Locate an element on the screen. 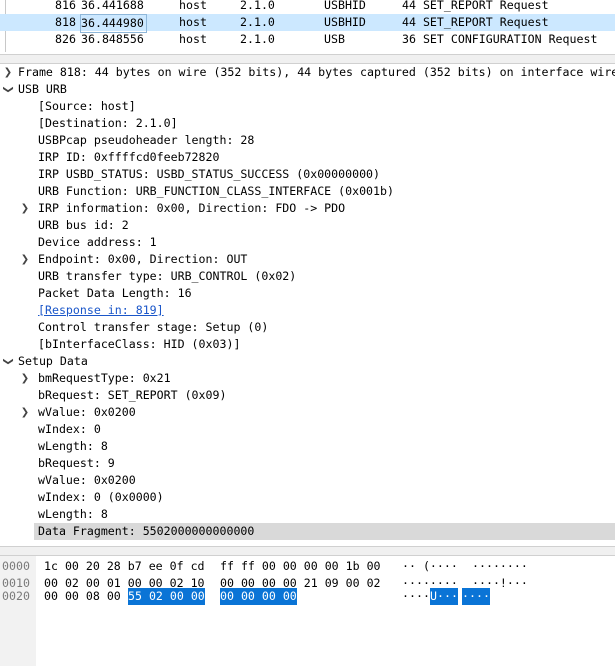 This screenshot has width=615, height=666. hex-ascii-selected: U··· is located at coordinates (444, 596).